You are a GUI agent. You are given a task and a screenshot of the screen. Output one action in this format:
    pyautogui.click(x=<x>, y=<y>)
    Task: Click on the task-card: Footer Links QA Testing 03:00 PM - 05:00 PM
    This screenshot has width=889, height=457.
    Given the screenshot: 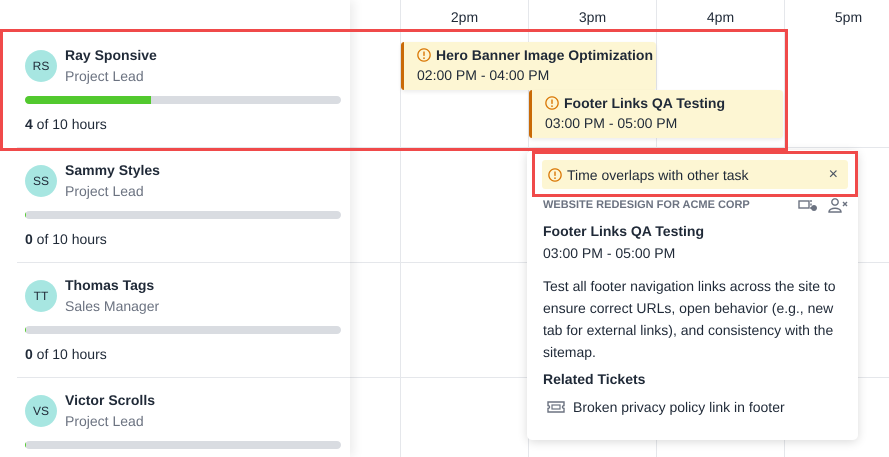 What is the action you would take?
    pyautogui.click(x=656, y=114)
    